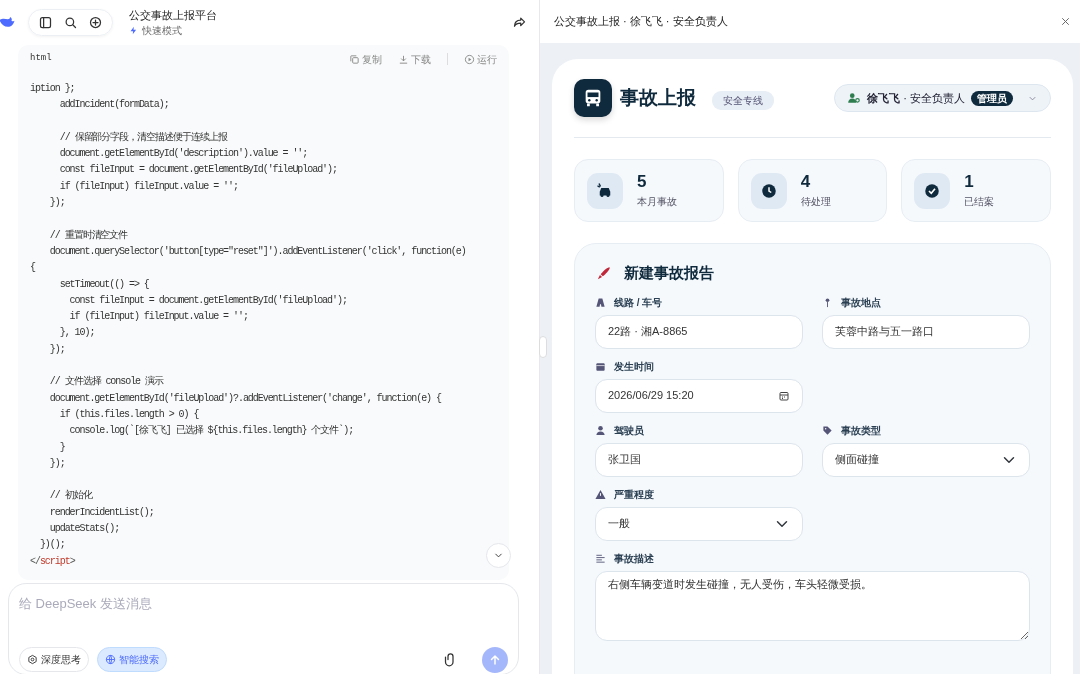  I want to click on field-label: 事故描述, so click(634, 558).